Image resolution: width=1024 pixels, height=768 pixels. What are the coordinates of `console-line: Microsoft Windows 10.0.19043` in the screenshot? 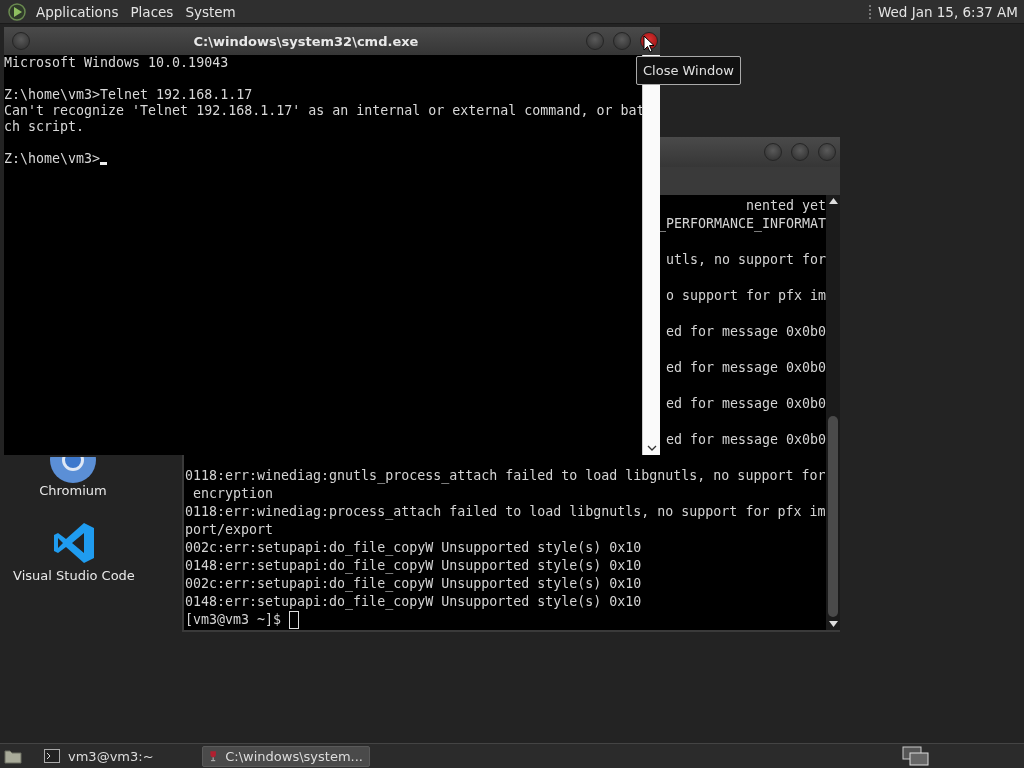 It's located at (117, 63).